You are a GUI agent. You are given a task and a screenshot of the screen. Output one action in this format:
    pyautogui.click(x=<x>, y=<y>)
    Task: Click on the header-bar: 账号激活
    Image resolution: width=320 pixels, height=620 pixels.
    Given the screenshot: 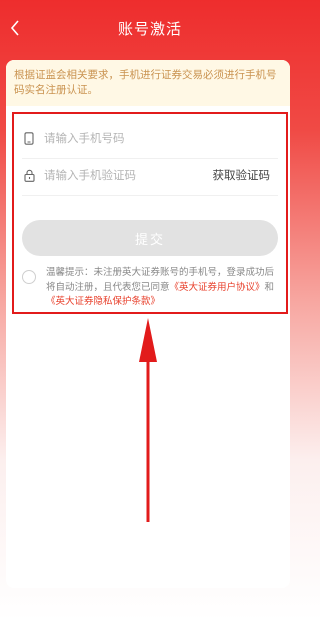 What is the action you would take?
    pyautogui.click(x=150, y=30)
    